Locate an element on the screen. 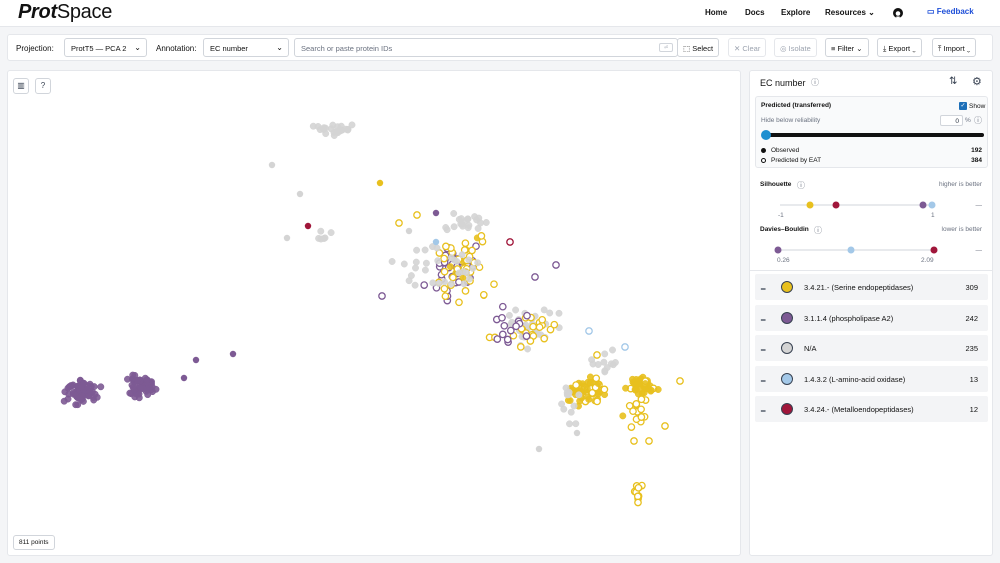 This screenshot has width=1000, height=563. gear-icon: ⚙ is located at coordinates (977, 81).